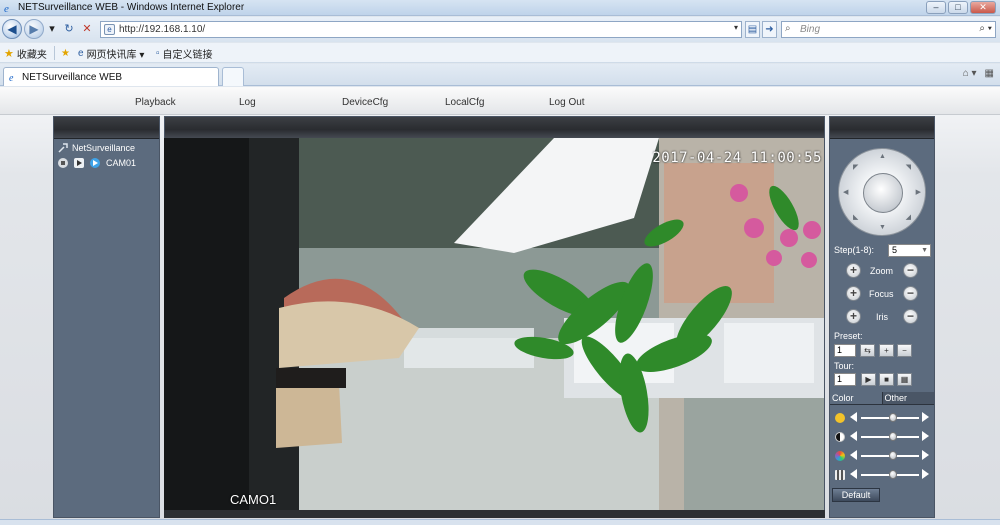  I want to click on compatibility-view-icon: ▤, so click(752, 29).